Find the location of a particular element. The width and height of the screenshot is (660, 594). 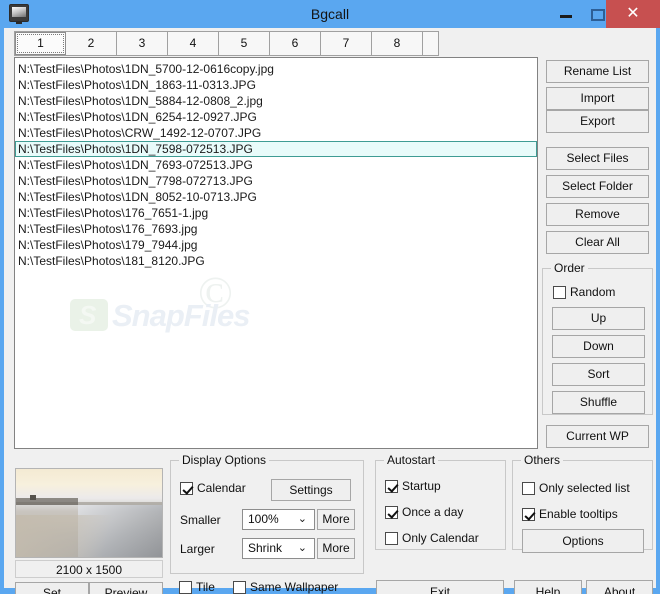

tab-5: 5 is located at coordinates (244, 43).